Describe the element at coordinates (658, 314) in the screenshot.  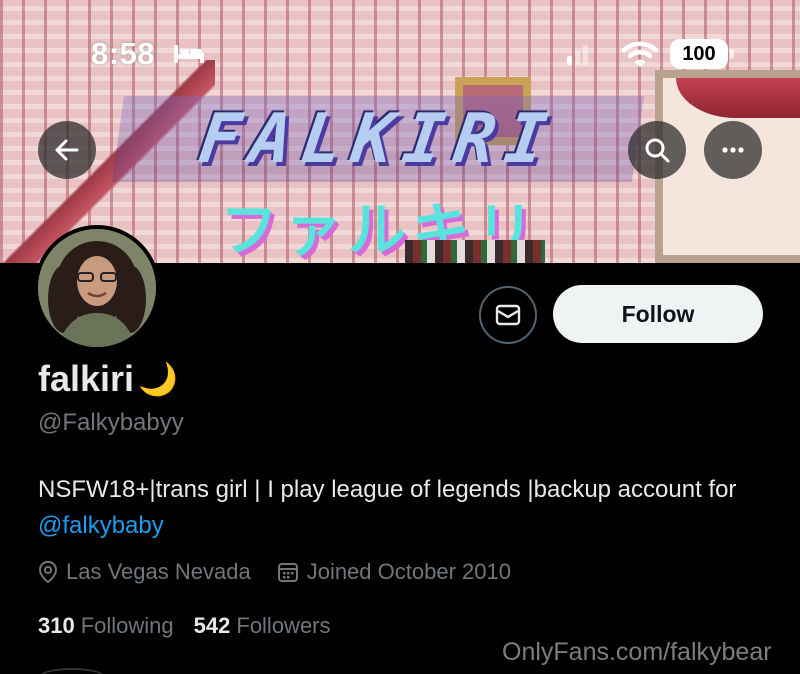
I see `follow-button: Follow` at that location.